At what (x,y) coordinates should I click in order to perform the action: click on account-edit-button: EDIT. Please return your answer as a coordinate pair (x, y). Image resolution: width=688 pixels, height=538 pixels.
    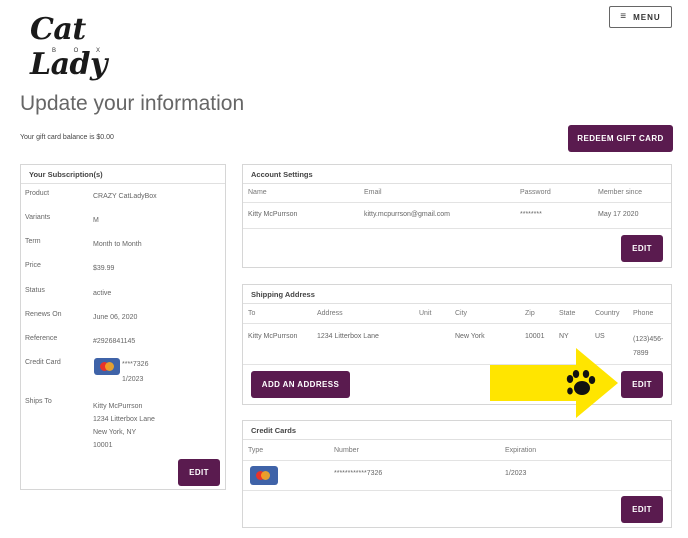
    Looking at the image, I should click on (642, 248).